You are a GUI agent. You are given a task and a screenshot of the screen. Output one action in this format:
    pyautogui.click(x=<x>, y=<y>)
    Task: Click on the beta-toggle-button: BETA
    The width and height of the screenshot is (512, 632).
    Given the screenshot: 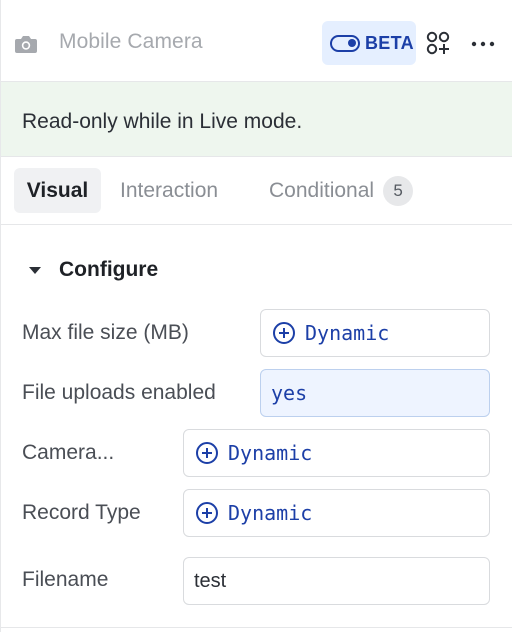 What is the action you would take?
    pyautogui.click(x=369, y=43)
    